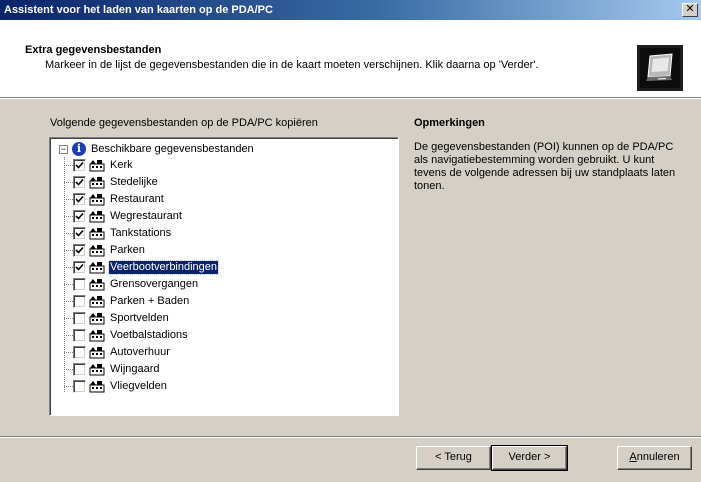 This screenshot has height=482, width=701. I want to click on tree-item: Wegrestaurant, so click(141, 216).